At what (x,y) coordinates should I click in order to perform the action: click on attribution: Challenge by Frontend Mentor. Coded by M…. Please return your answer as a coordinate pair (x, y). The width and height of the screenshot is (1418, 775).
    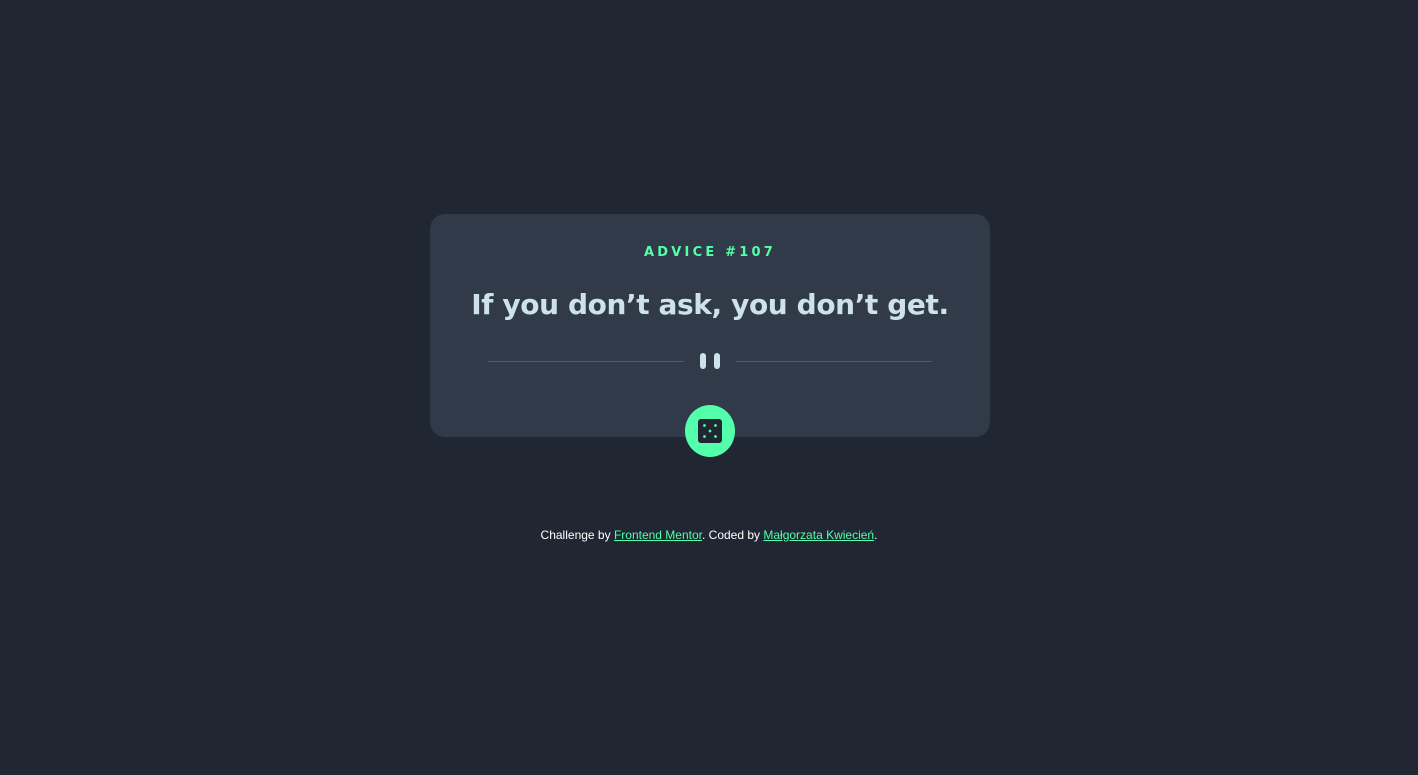
    Looking at the image, I should click on (709, 535).